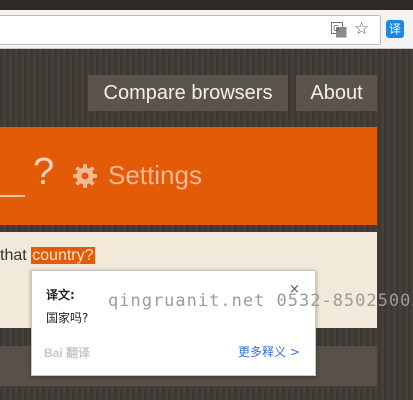  Describe the element at coordinates (336, 28) in the screenshot. I see `svg-text: G` at that location.